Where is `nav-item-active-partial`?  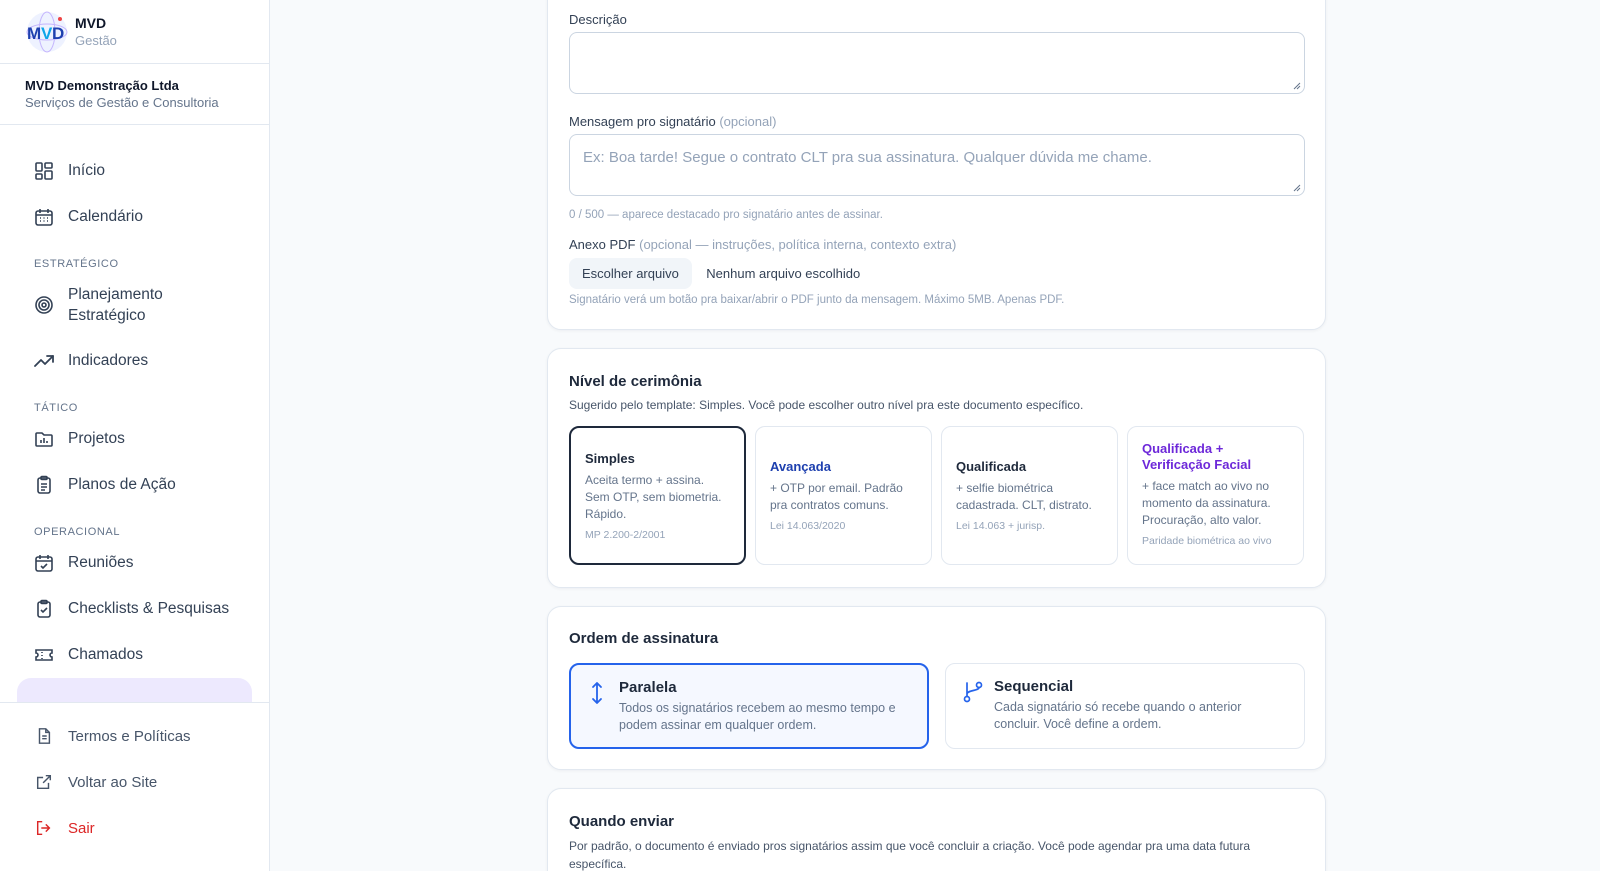 nav-item-active-partial is located at coordinates (134, 690).